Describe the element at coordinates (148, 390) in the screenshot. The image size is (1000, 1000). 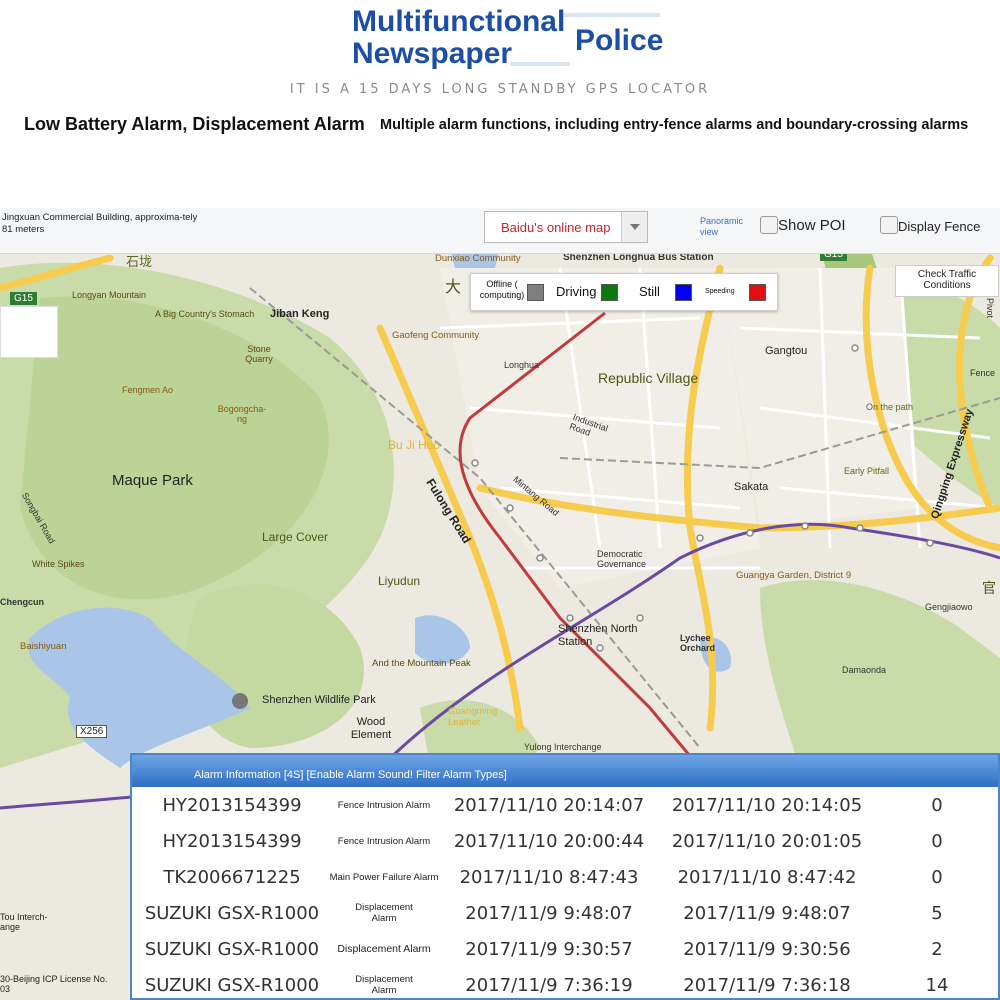
I see `map-label: Fengmen Ao` at that location.